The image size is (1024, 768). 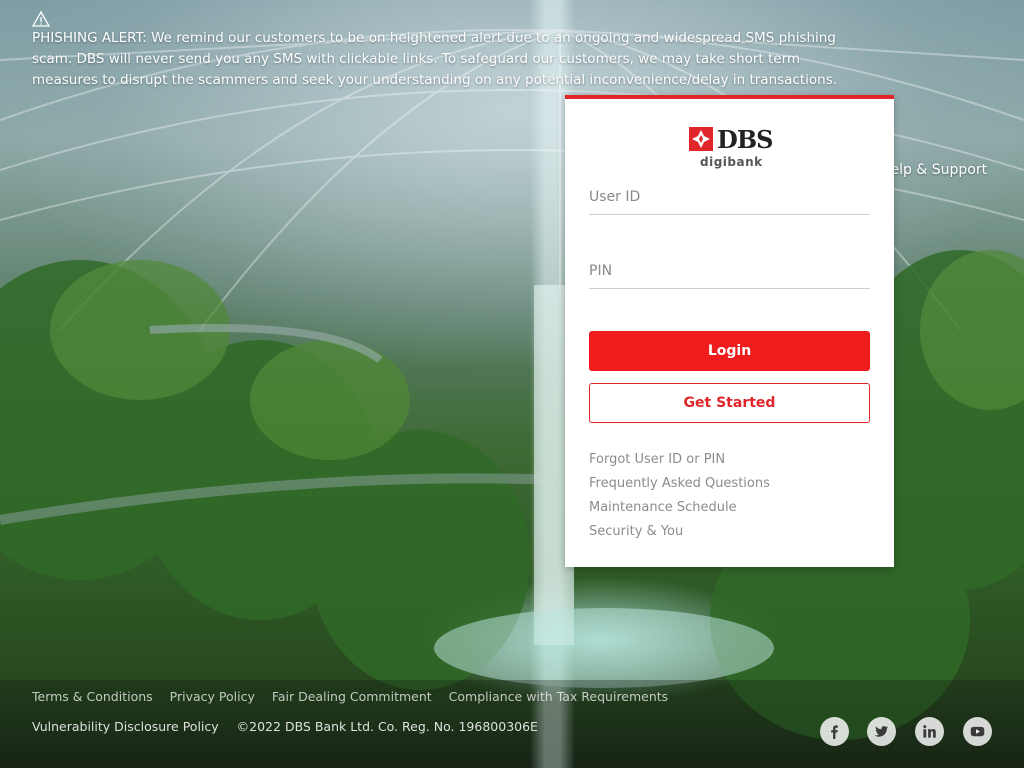 I want to click on security-link: Security & You, so click(x=679, y=532).